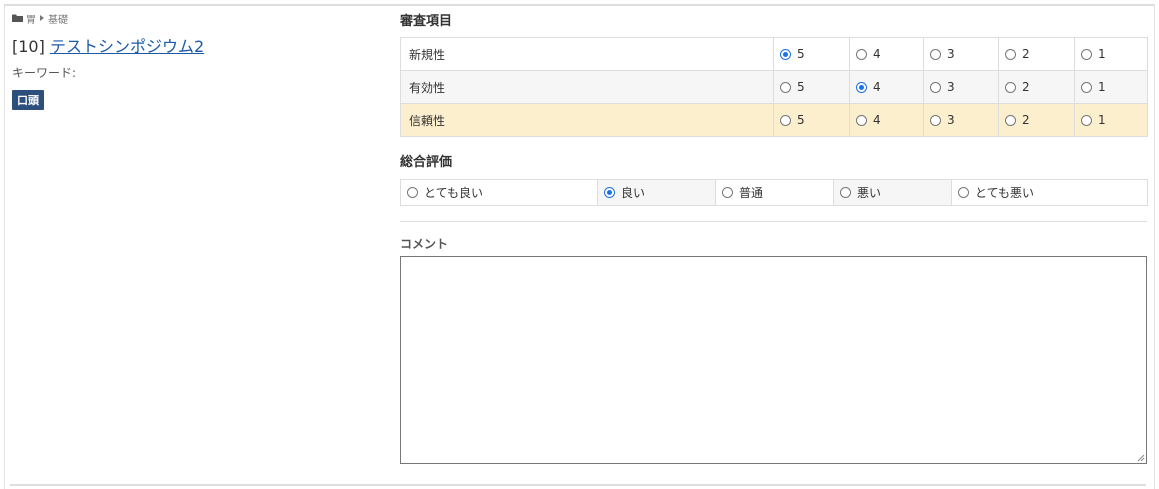  I want to click on overall-rating-table: とても良い 良い 普通 悪い とても悪い, so click(774, 192).